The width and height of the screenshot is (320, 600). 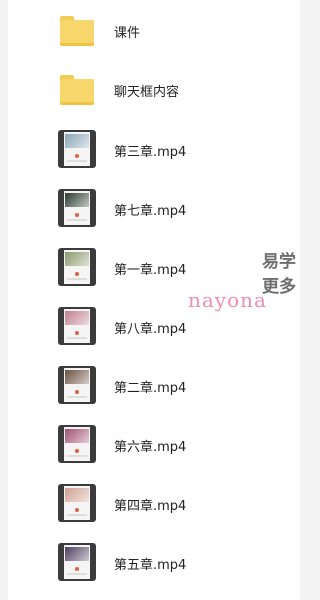 What do you see at coordinates (127, 33) in the screenshot?
I see `file-name: 课件` at bounding box center [127, 33].